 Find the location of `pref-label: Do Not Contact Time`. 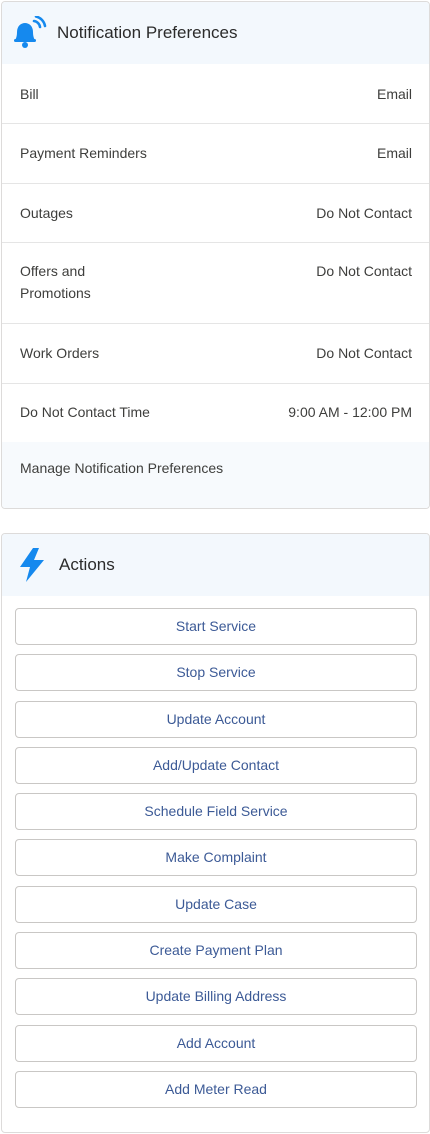

pref-label: Do Not Contact Time is located at coordinates (85, 412).